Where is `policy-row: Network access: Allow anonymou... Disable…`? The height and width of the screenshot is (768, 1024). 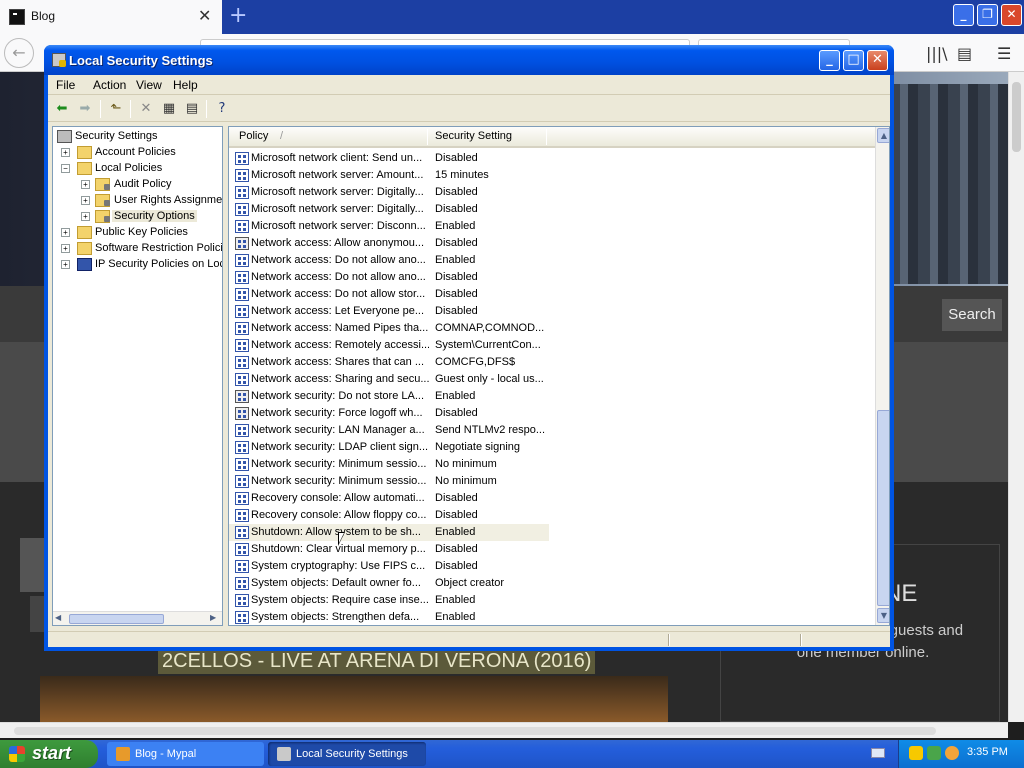 policy-row: Network access: Allow anonymou... Disable… is located at coordinates (552, 243).